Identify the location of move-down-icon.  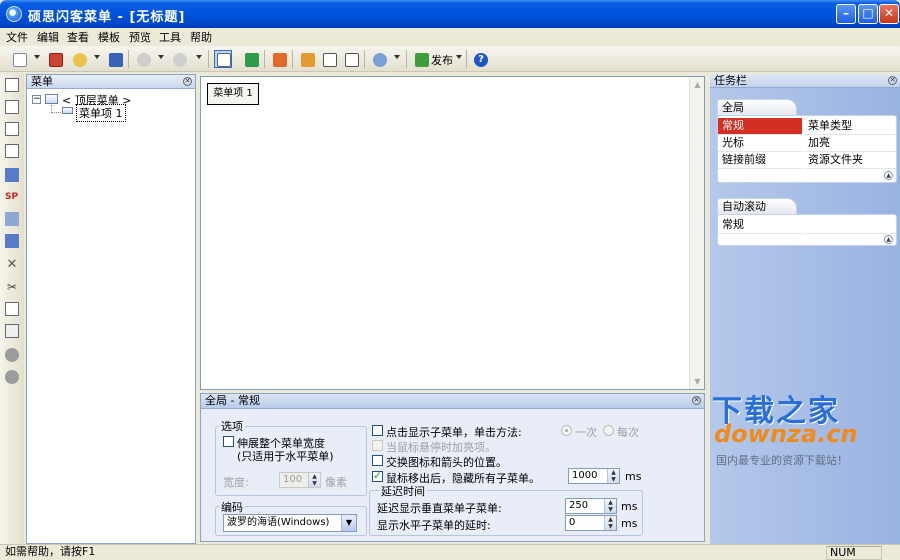
(12, 377).